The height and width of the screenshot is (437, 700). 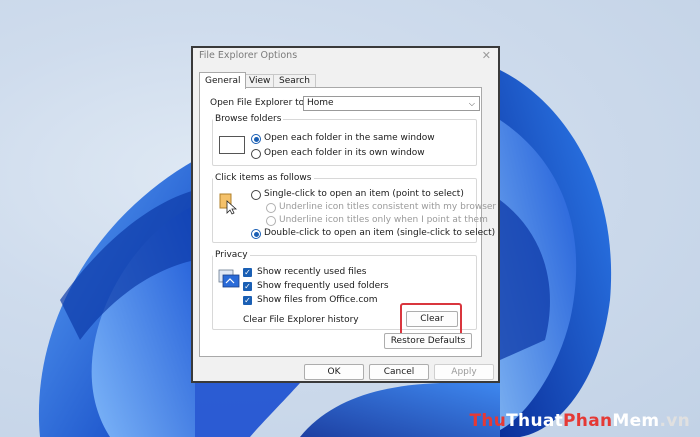 What do you see at coordinates (320, 103) in the screenshot?
I see `open-explorer-value: Home` at bounding box center [320, 103].